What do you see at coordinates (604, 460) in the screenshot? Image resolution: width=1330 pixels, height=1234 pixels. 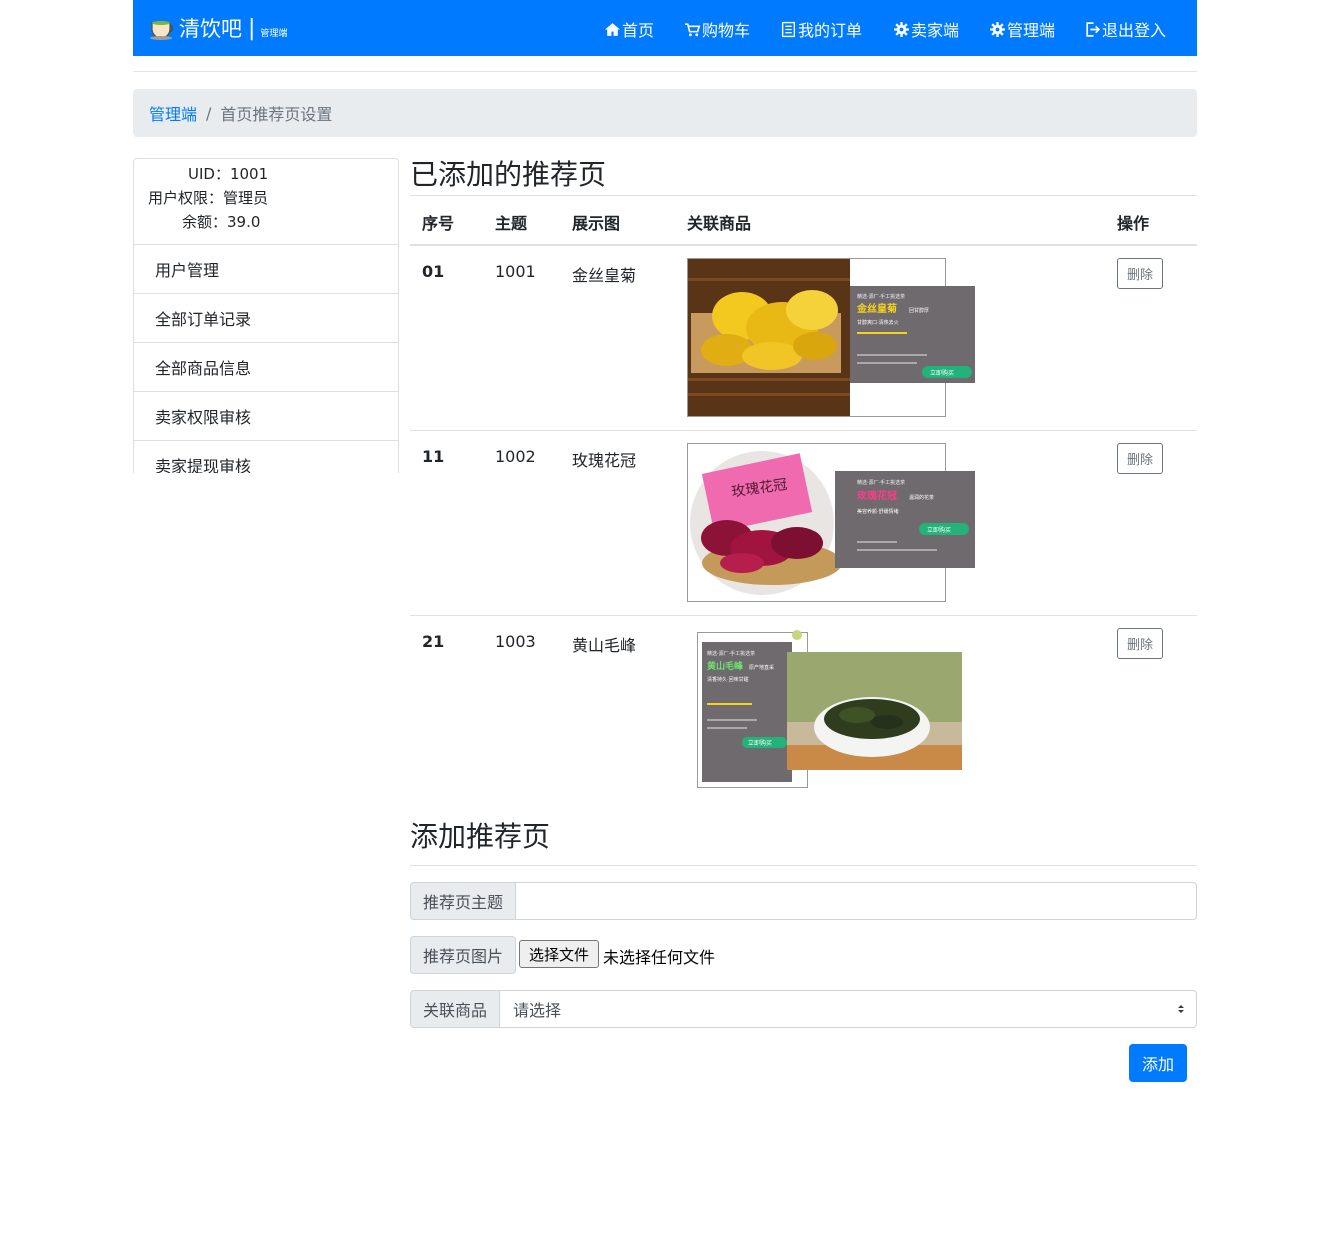 I see `row-product: 玫瑰花冠` at bounding box center [604, 460].